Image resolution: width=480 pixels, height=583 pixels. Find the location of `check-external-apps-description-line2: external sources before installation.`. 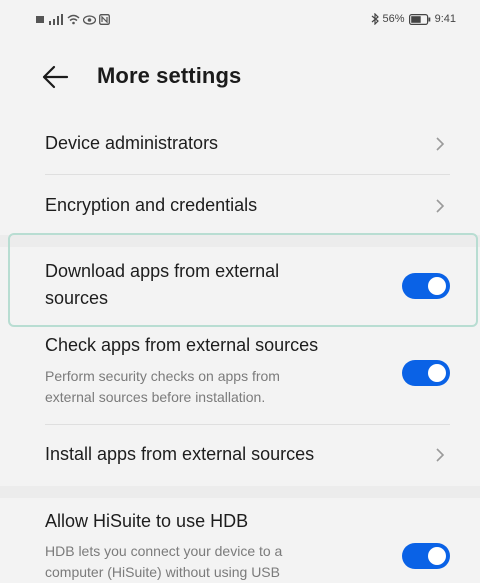

check-external-apps-description-line2: external sources before installation. is located at coordinates (155, 397).